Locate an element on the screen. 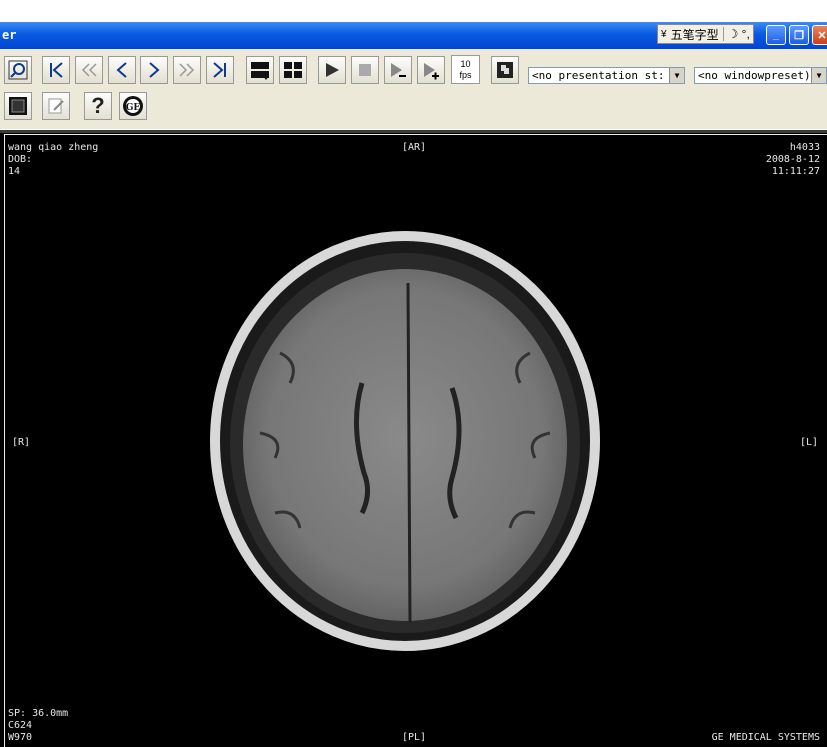 This screenshot has height=747, width=827. slice-position: SP: 36.0mm is located at coordinates (38, 713).